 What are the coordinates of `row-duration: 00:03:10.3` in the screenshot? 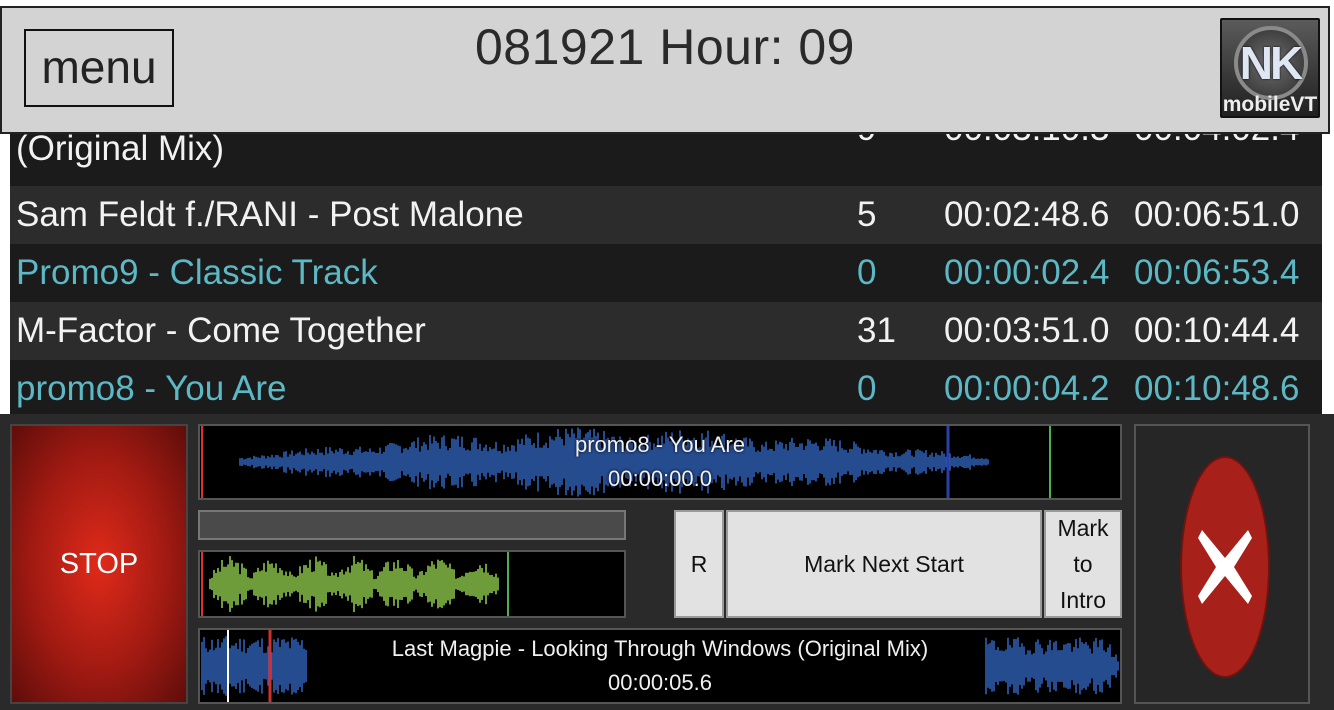 It's located at (1026, 146).